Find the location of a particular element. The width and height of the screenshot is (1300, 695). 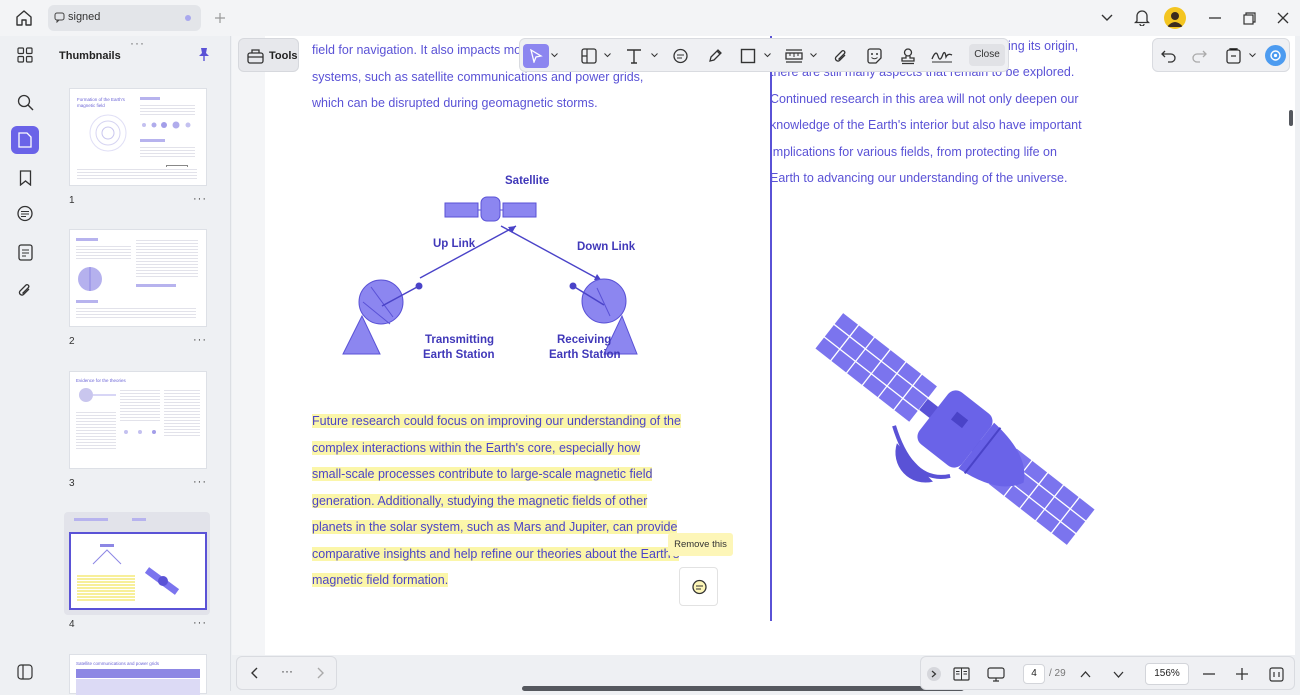

thumbnails-icon is located at coordinates (25, 140).